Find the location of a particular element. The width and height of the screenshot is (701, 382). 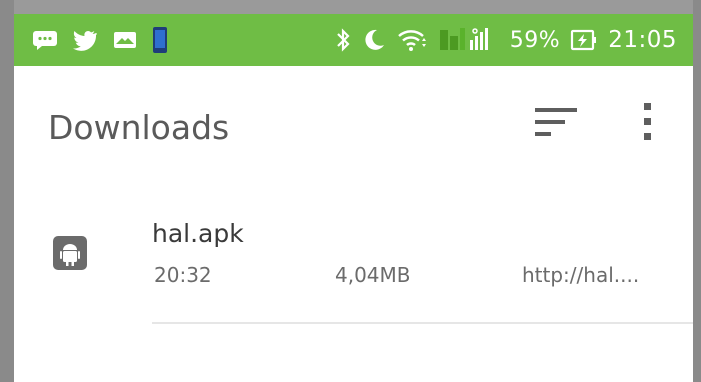

more-vert-icon is located at coordinates (648, 124).